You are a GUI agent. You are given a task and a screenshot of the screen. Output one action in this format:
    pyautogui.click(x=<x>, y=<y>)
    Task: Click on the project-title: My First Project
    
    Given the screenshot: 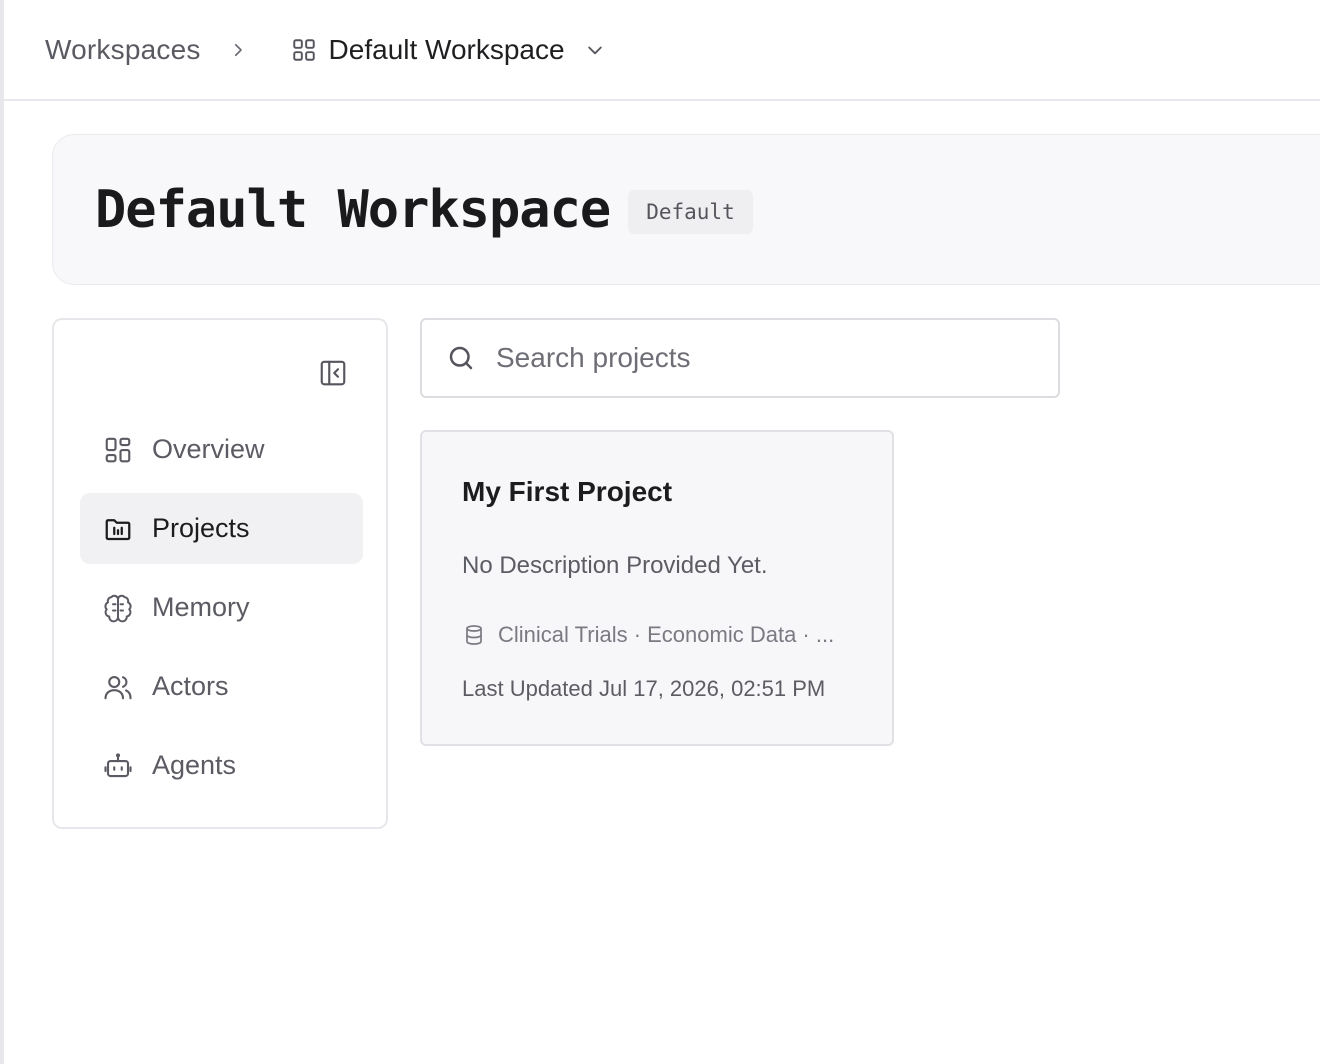 What is the action you would take?
    pyautogui.click(x=567, y=491)
    